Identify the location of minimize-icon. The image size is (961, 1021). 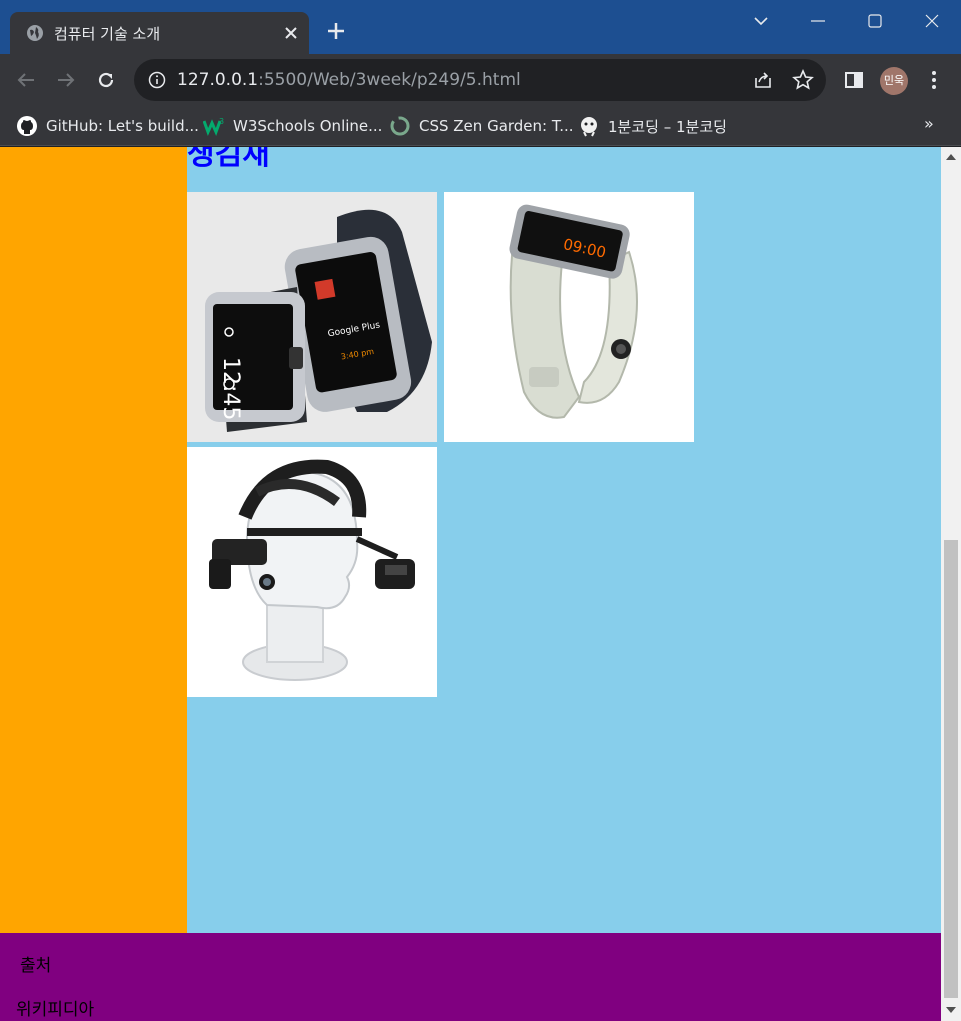
(818, 21).